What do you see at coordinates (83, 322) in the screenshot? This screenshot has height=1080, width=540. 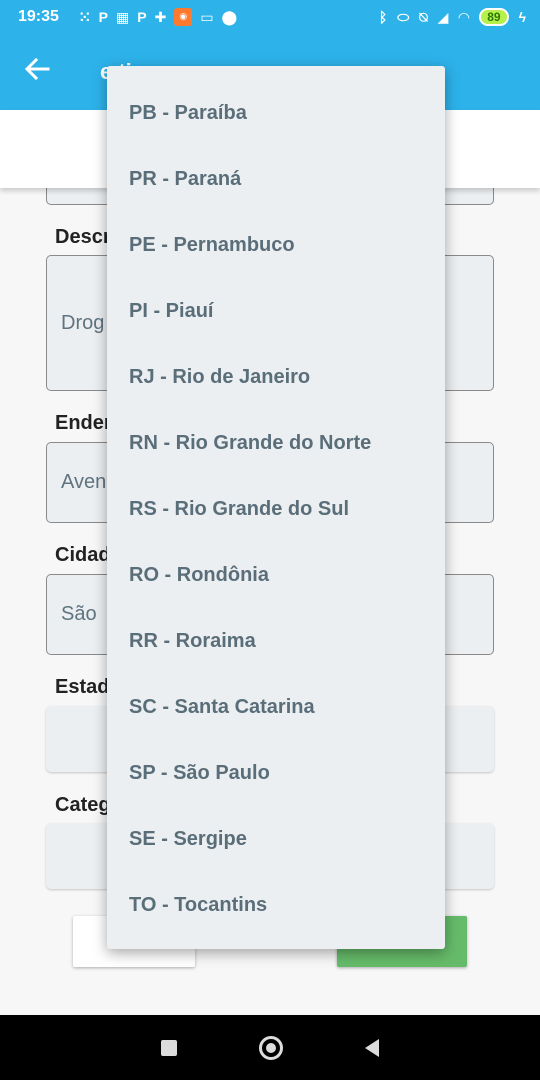 I see `description-value: Drog` at bounding box center [83, 322].